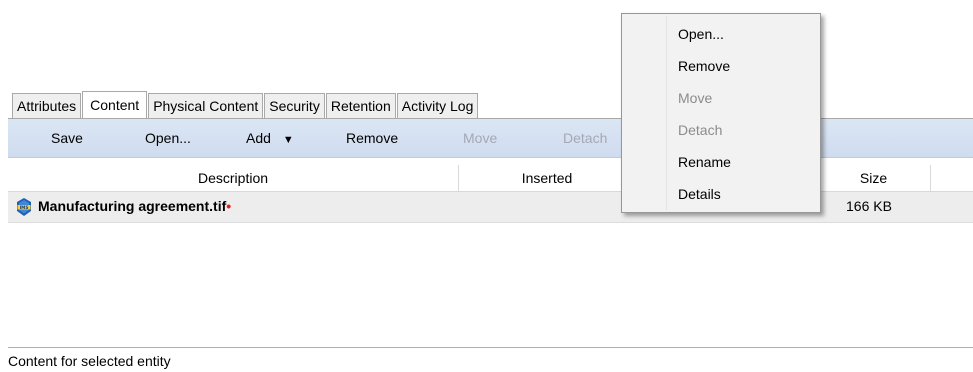  I want to click on column-header-row: Description Inserted Size, so click(490, 178).